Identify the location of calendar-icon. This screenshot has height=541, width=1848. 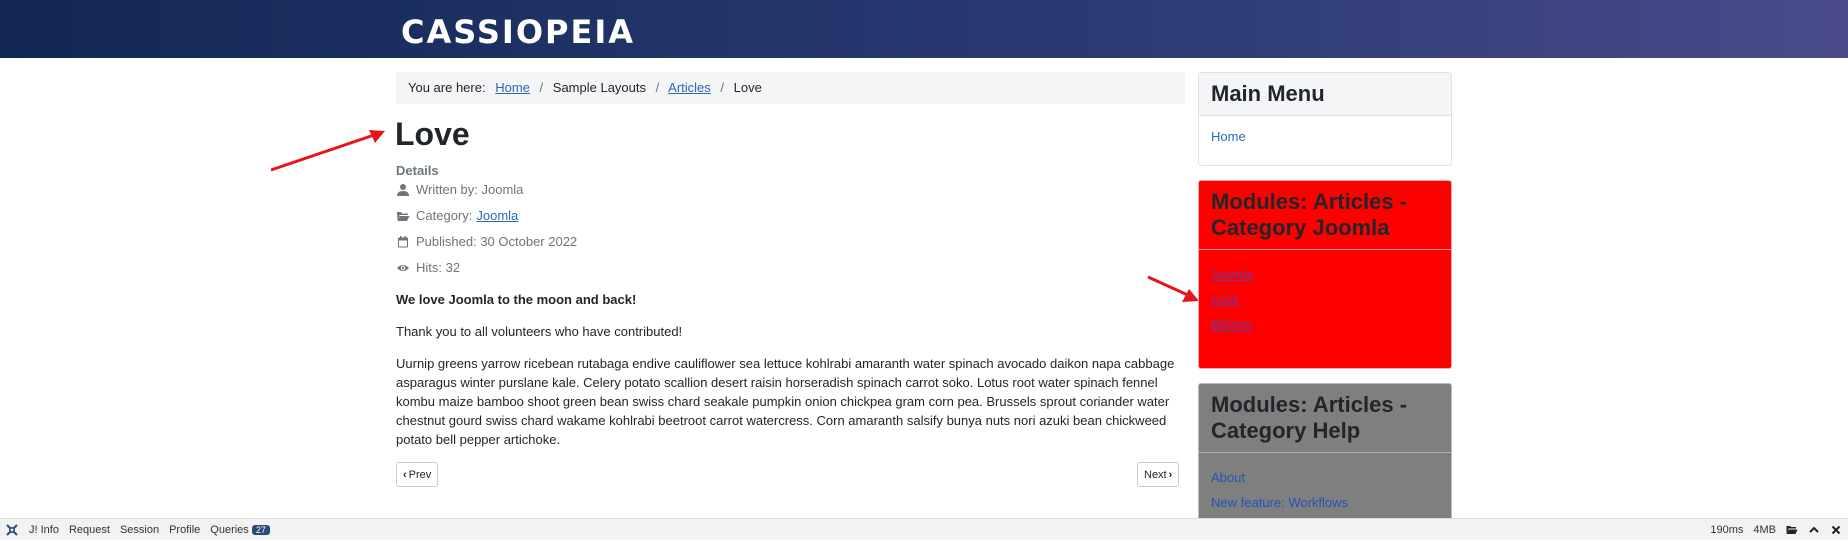
(403, 241).